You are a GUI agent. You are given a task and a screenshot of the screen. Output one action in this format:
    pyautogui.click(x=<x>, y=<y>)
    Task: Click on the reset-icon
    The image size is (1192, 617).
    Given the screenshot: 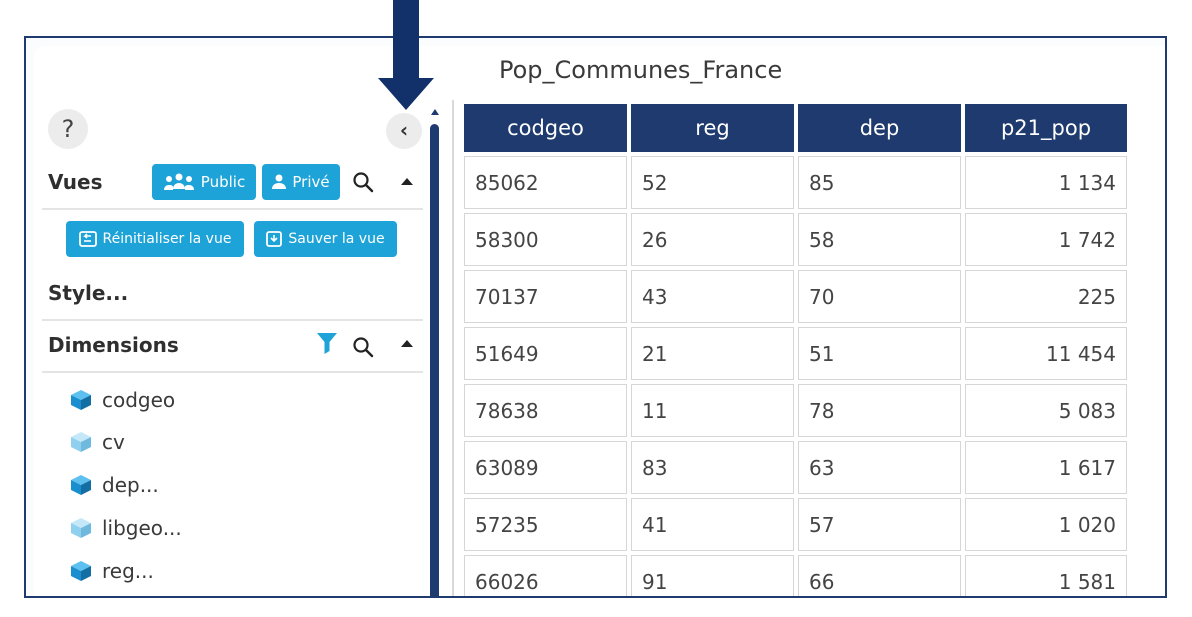 What is the action you would take?
    pyautogui.click(x=87, y=239)
    